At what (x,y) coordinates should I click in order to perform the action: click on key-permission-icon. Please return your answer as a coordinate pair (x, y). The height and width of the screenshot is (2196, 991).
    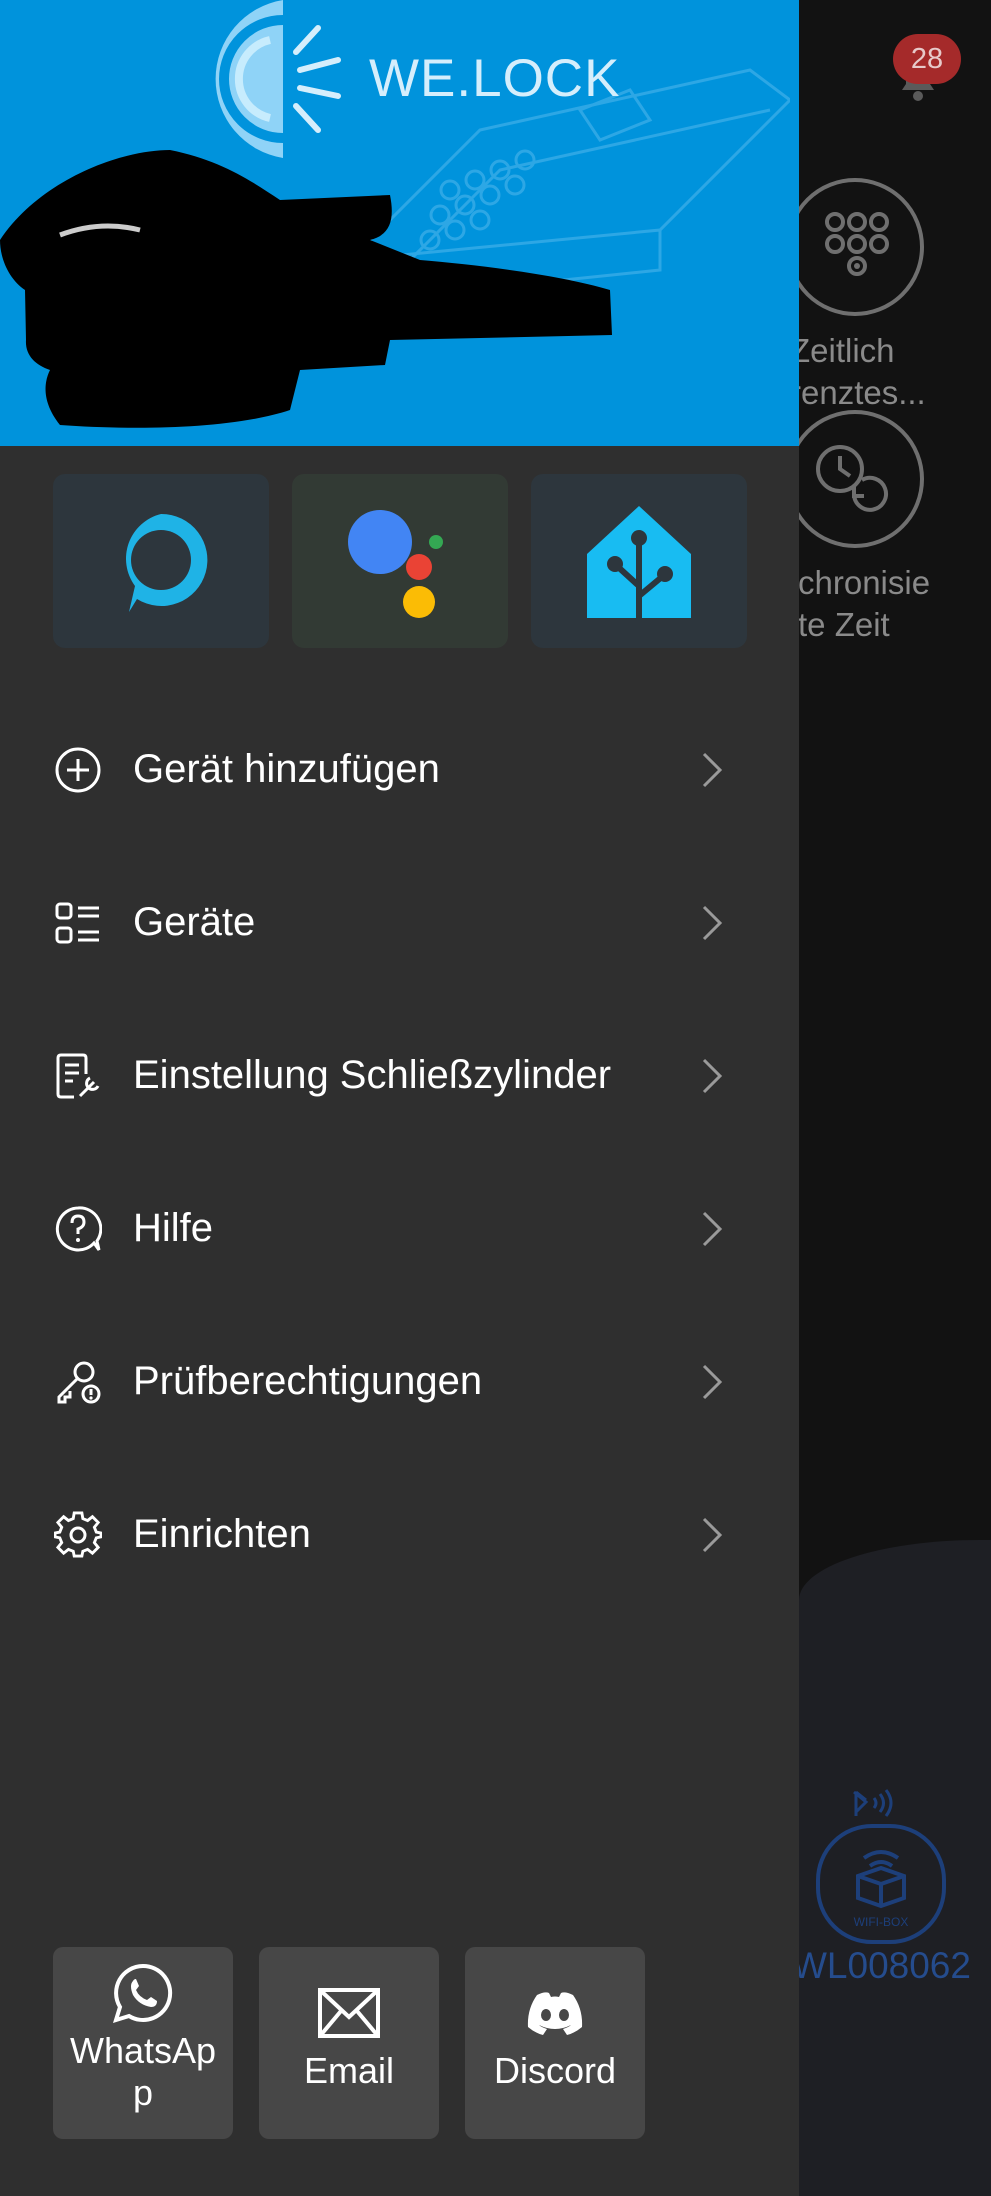
    Looking at the image, I should click on (79, 1382).